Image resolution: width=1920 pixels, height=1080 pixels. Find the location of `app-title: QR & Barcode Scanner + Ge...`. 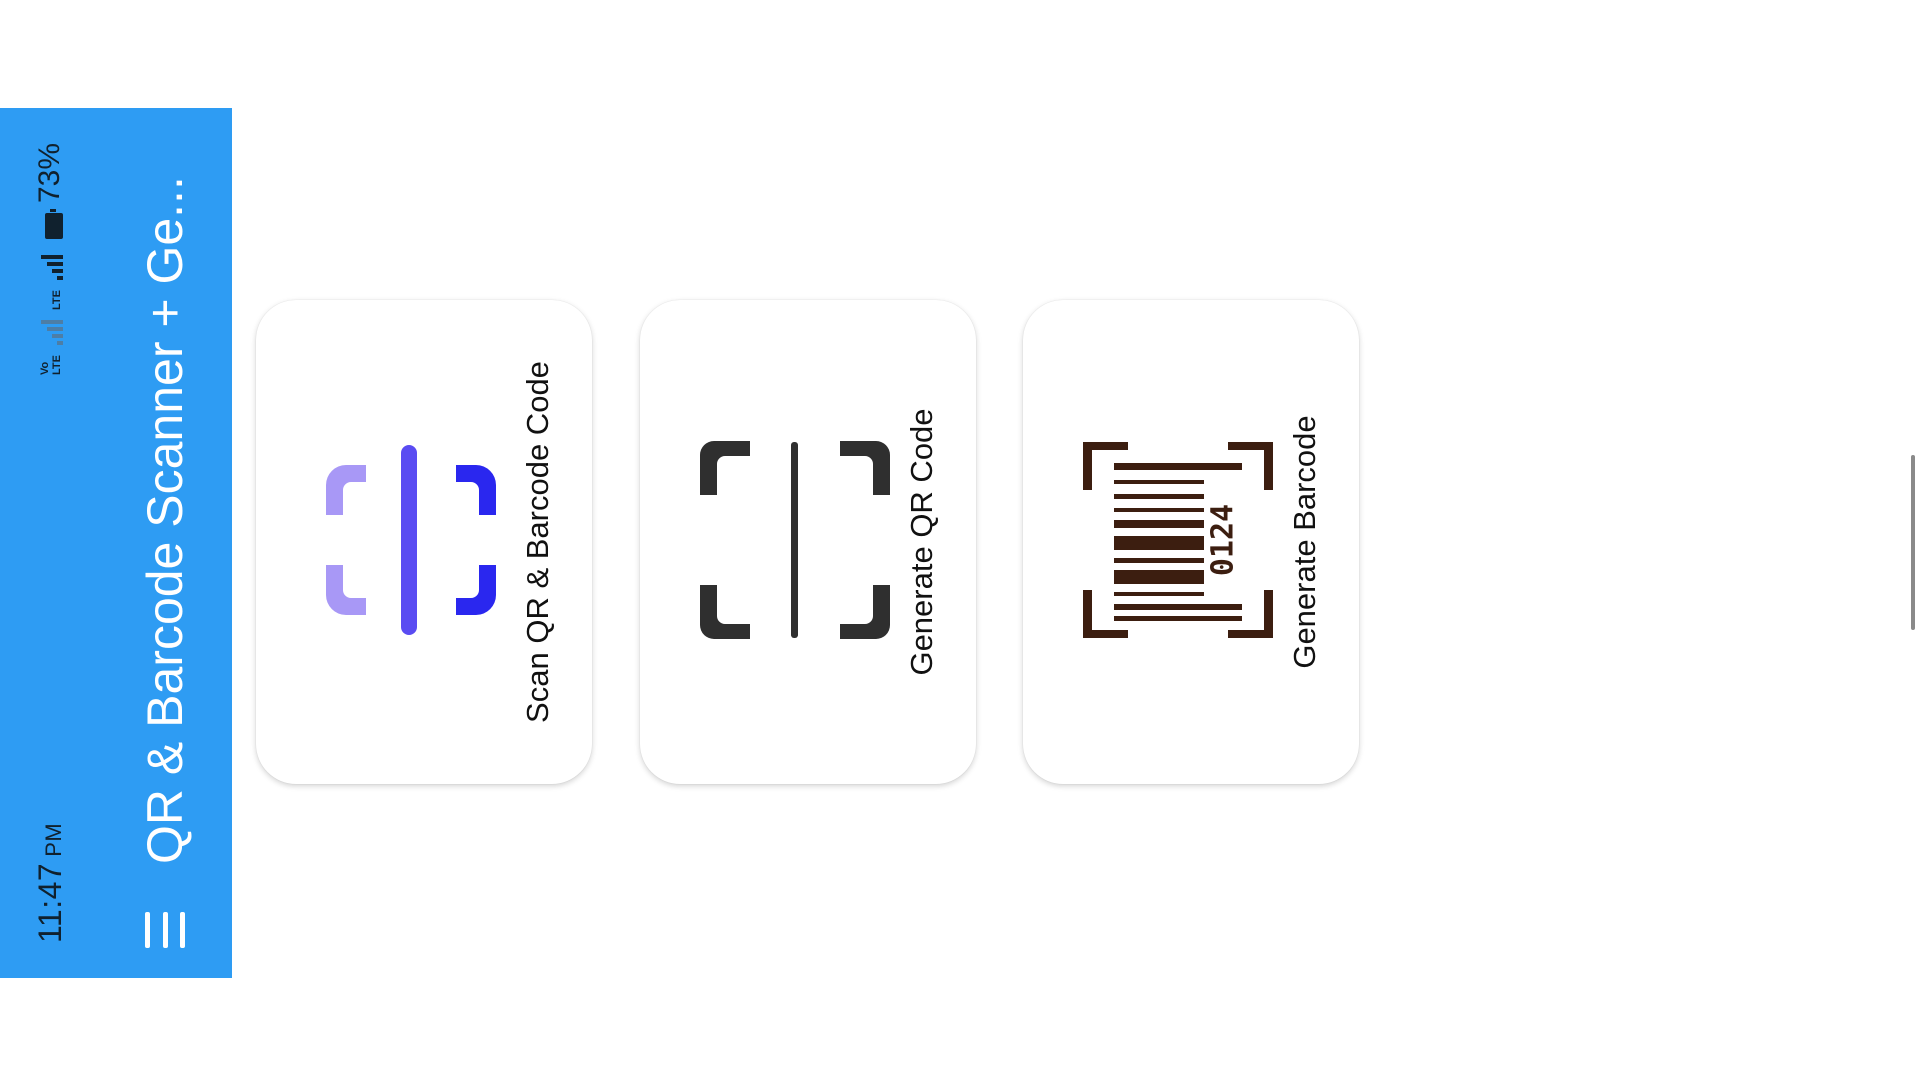

app-title: QR & Barcode Scanner + Ge... is located at coordinates (165, 520).